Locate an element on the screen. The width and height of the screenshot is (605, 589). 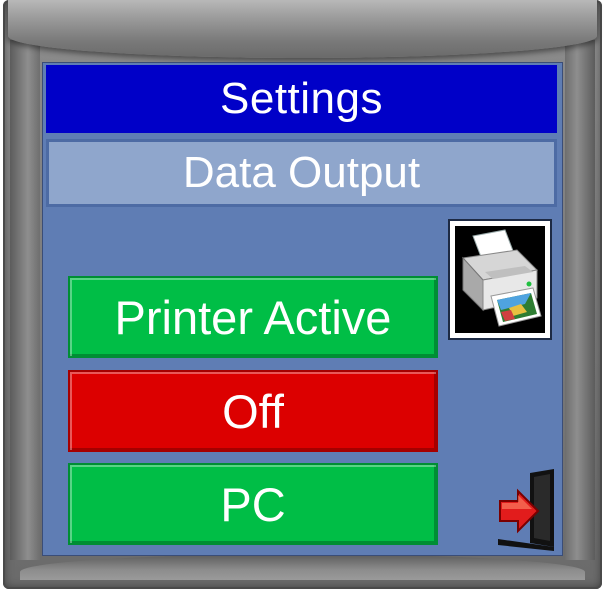
bezel-left is located at coordinates (25, 300).